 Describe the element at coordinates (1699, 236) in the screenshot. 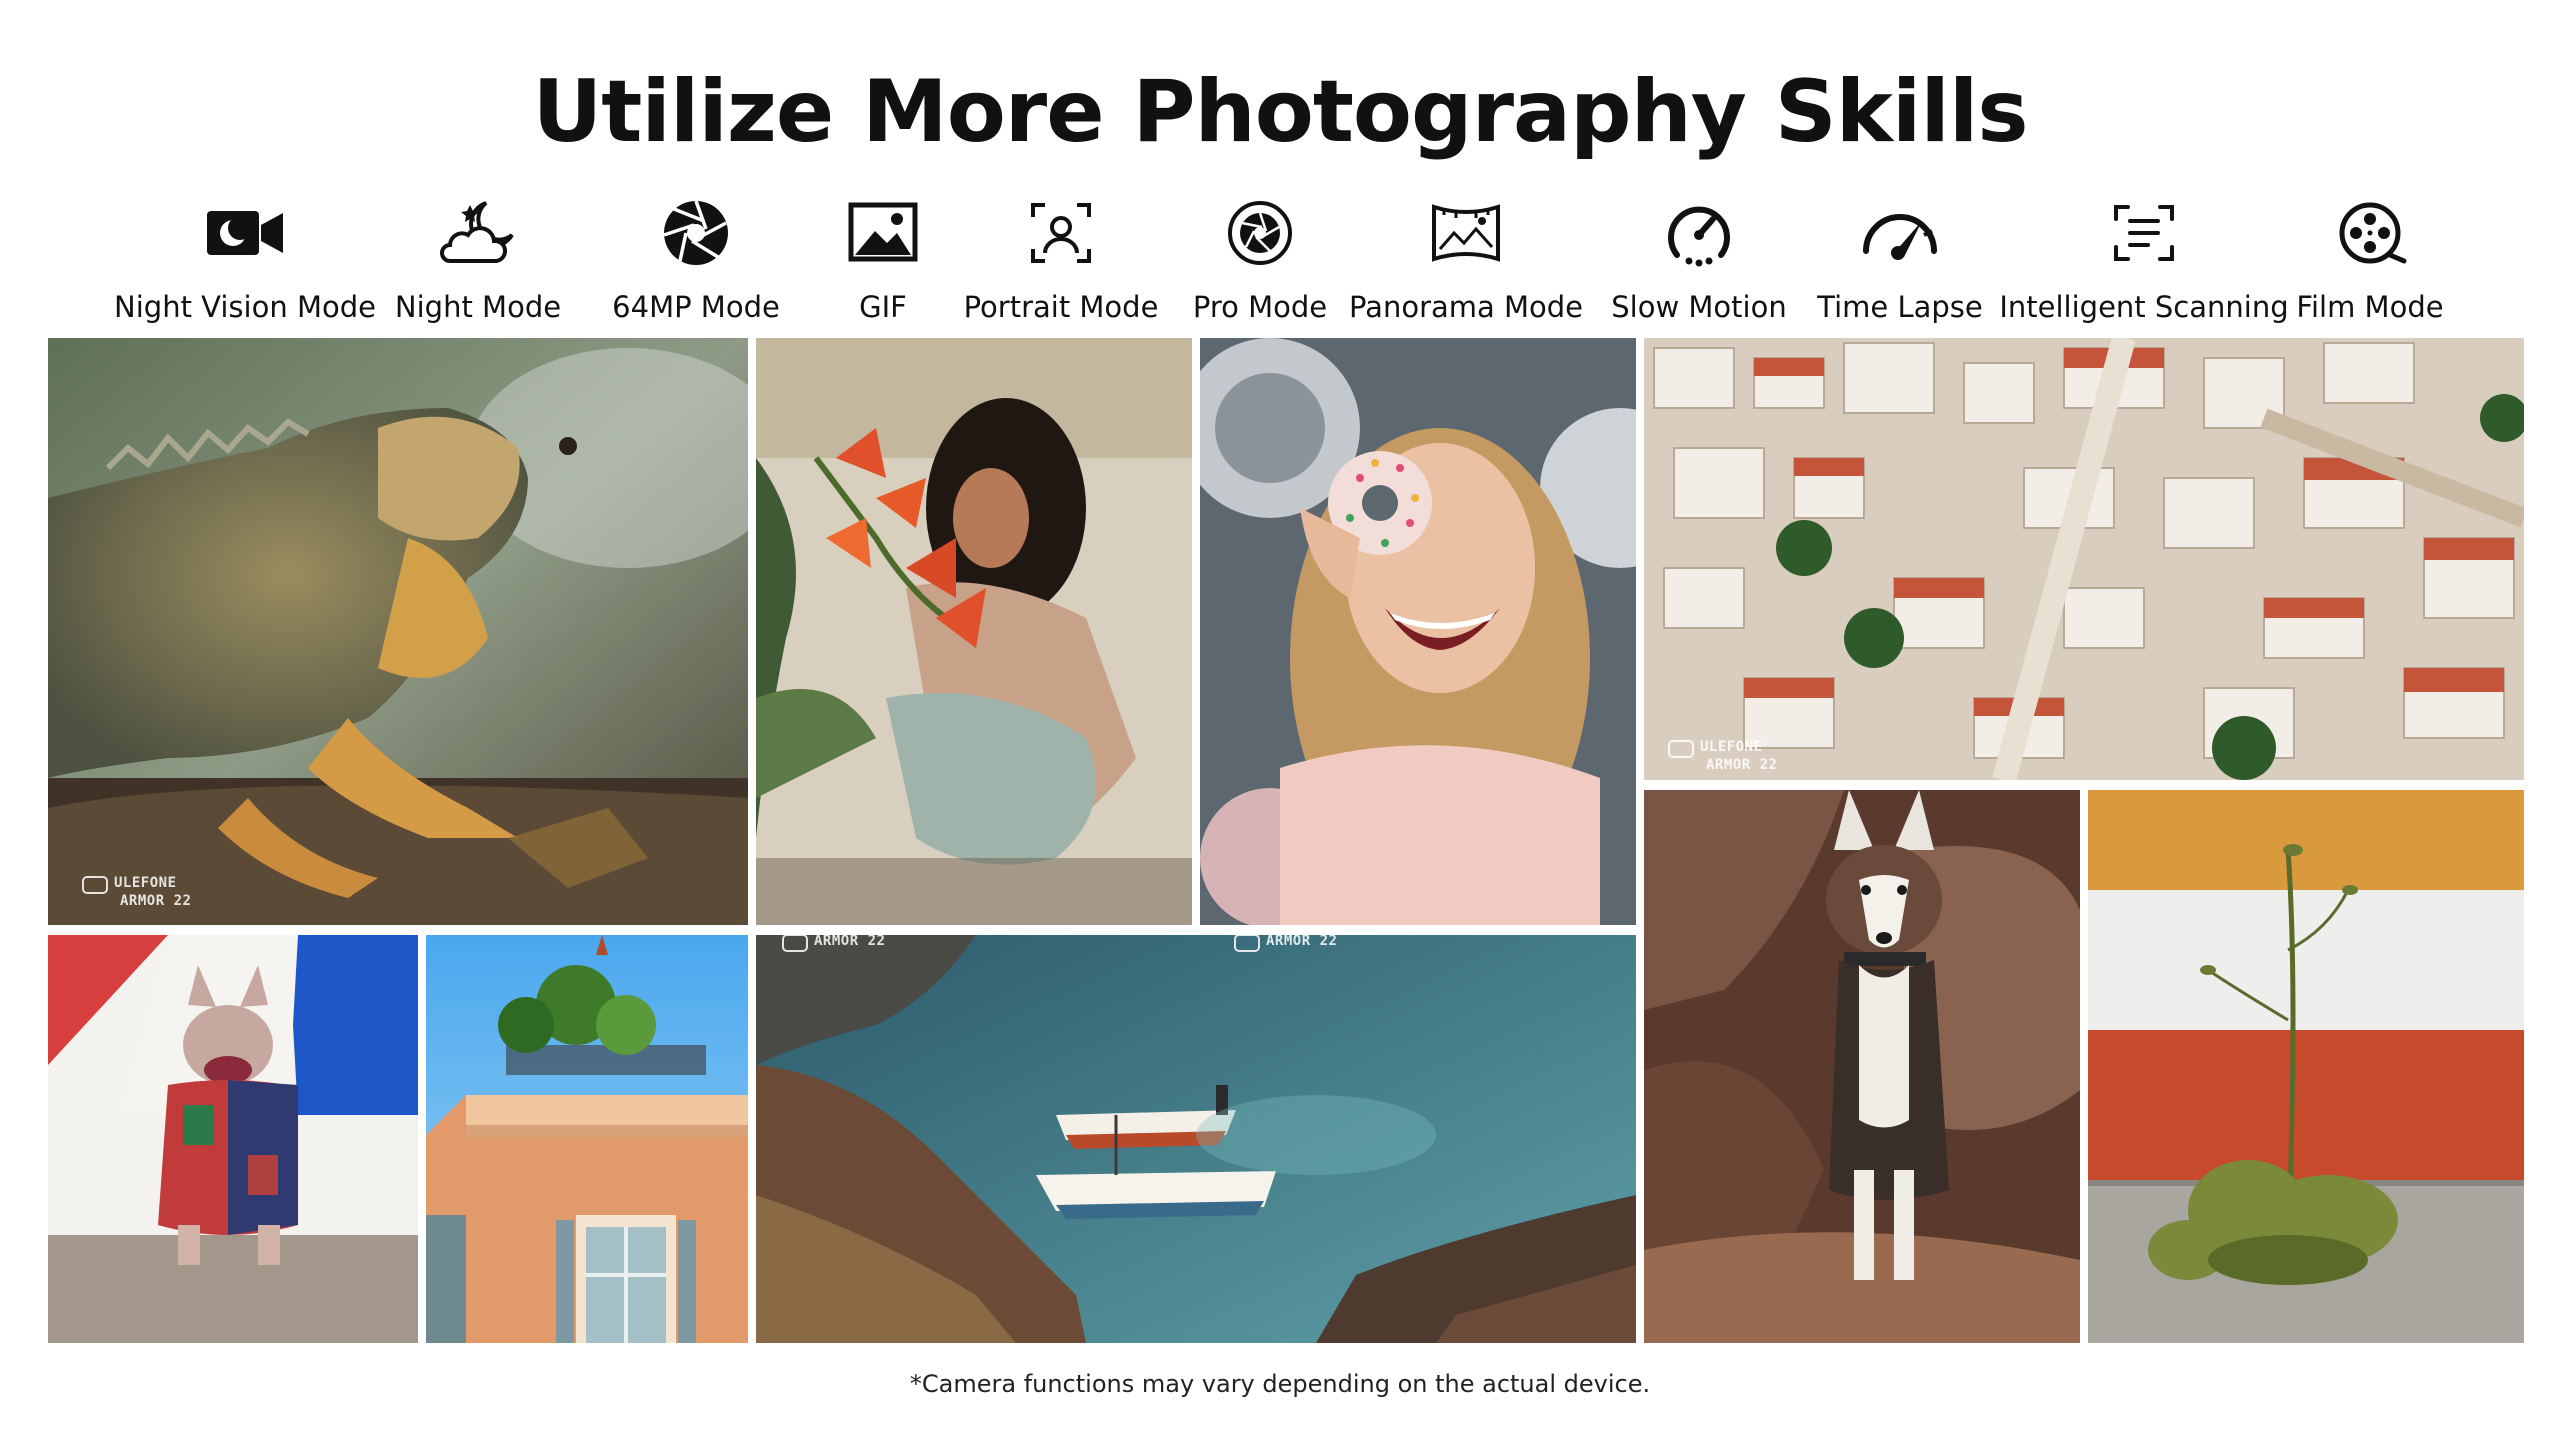

I see `slow-motion-dial-icon` at that location.